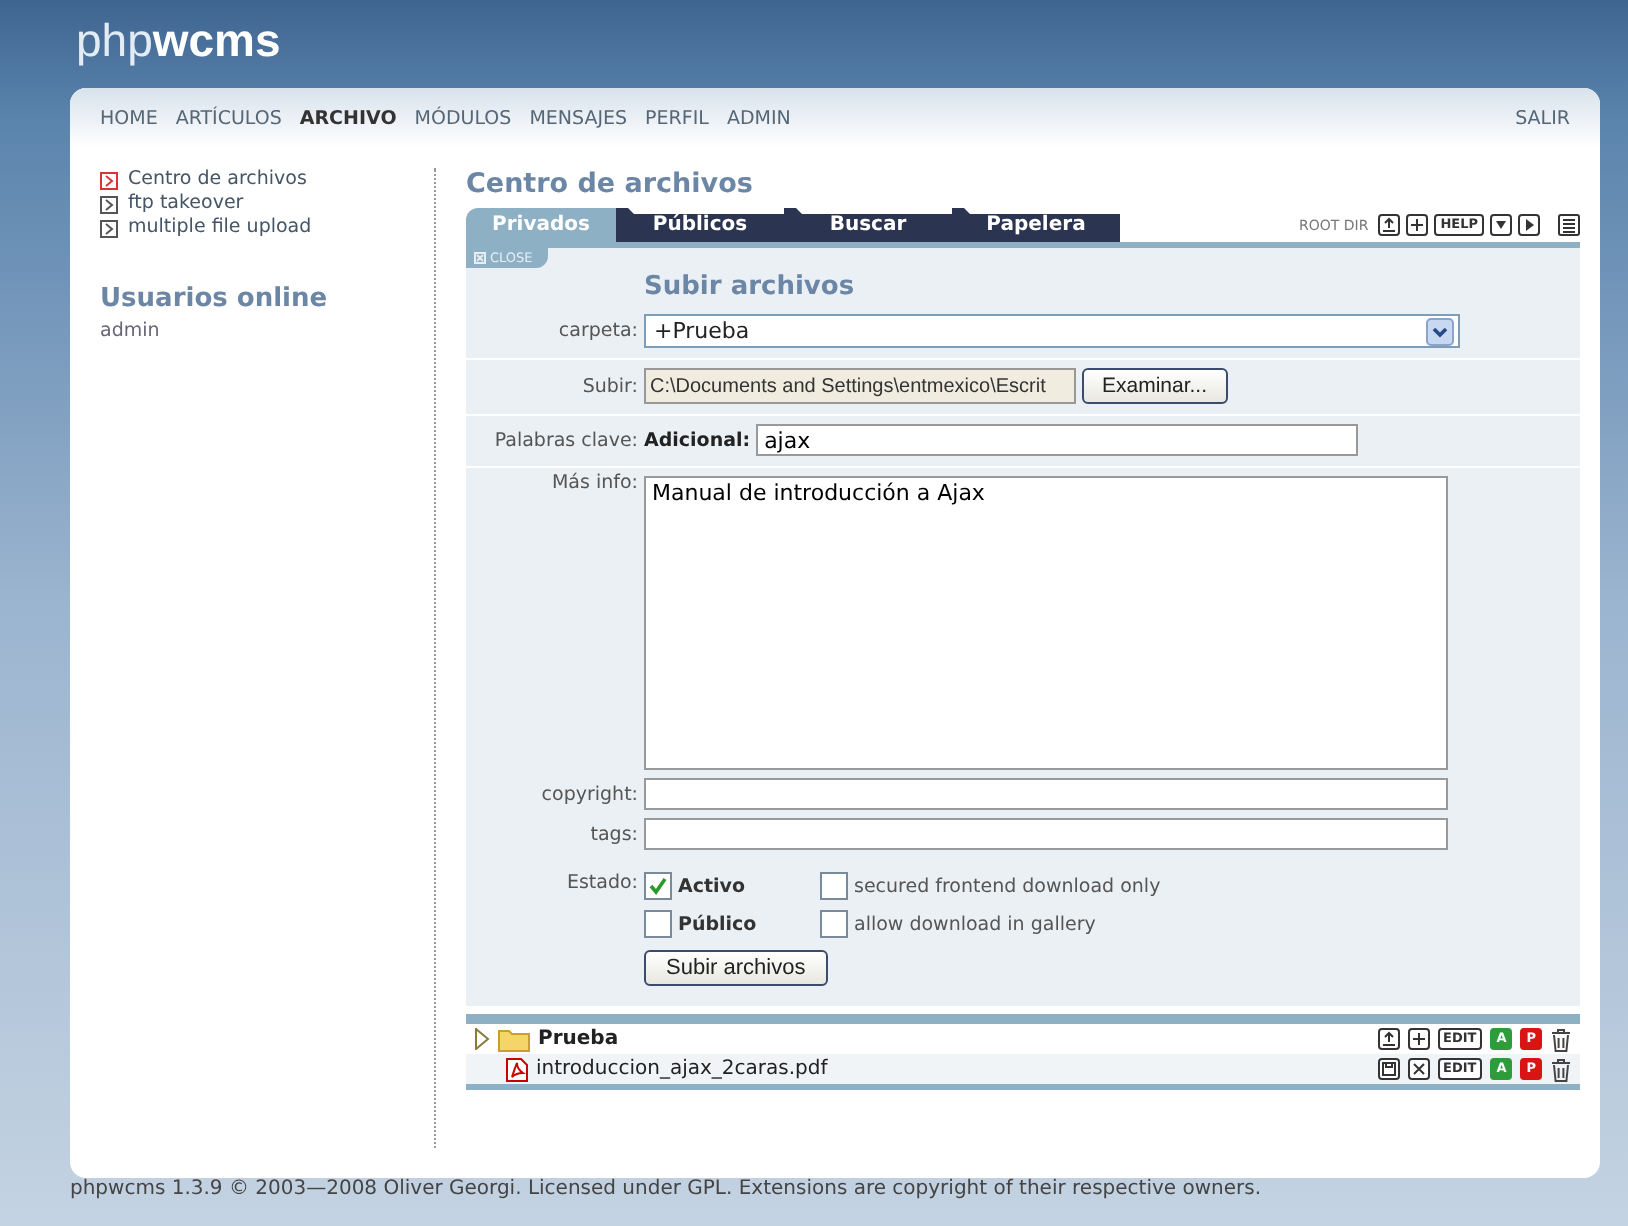  Describe the element at coordinates (677, 118) in the screenshot. I see `nav-link: PERFIL` at that location.